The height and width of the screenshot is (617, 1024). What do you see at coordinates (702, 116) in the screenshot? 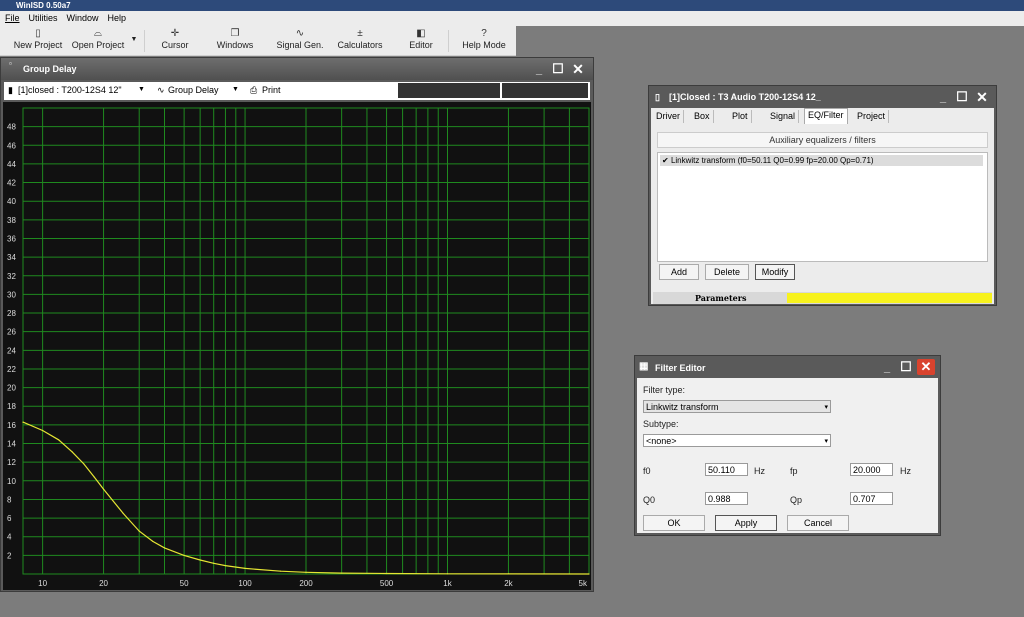
I see `tab-box: Box` at bounding box center [702, 116].